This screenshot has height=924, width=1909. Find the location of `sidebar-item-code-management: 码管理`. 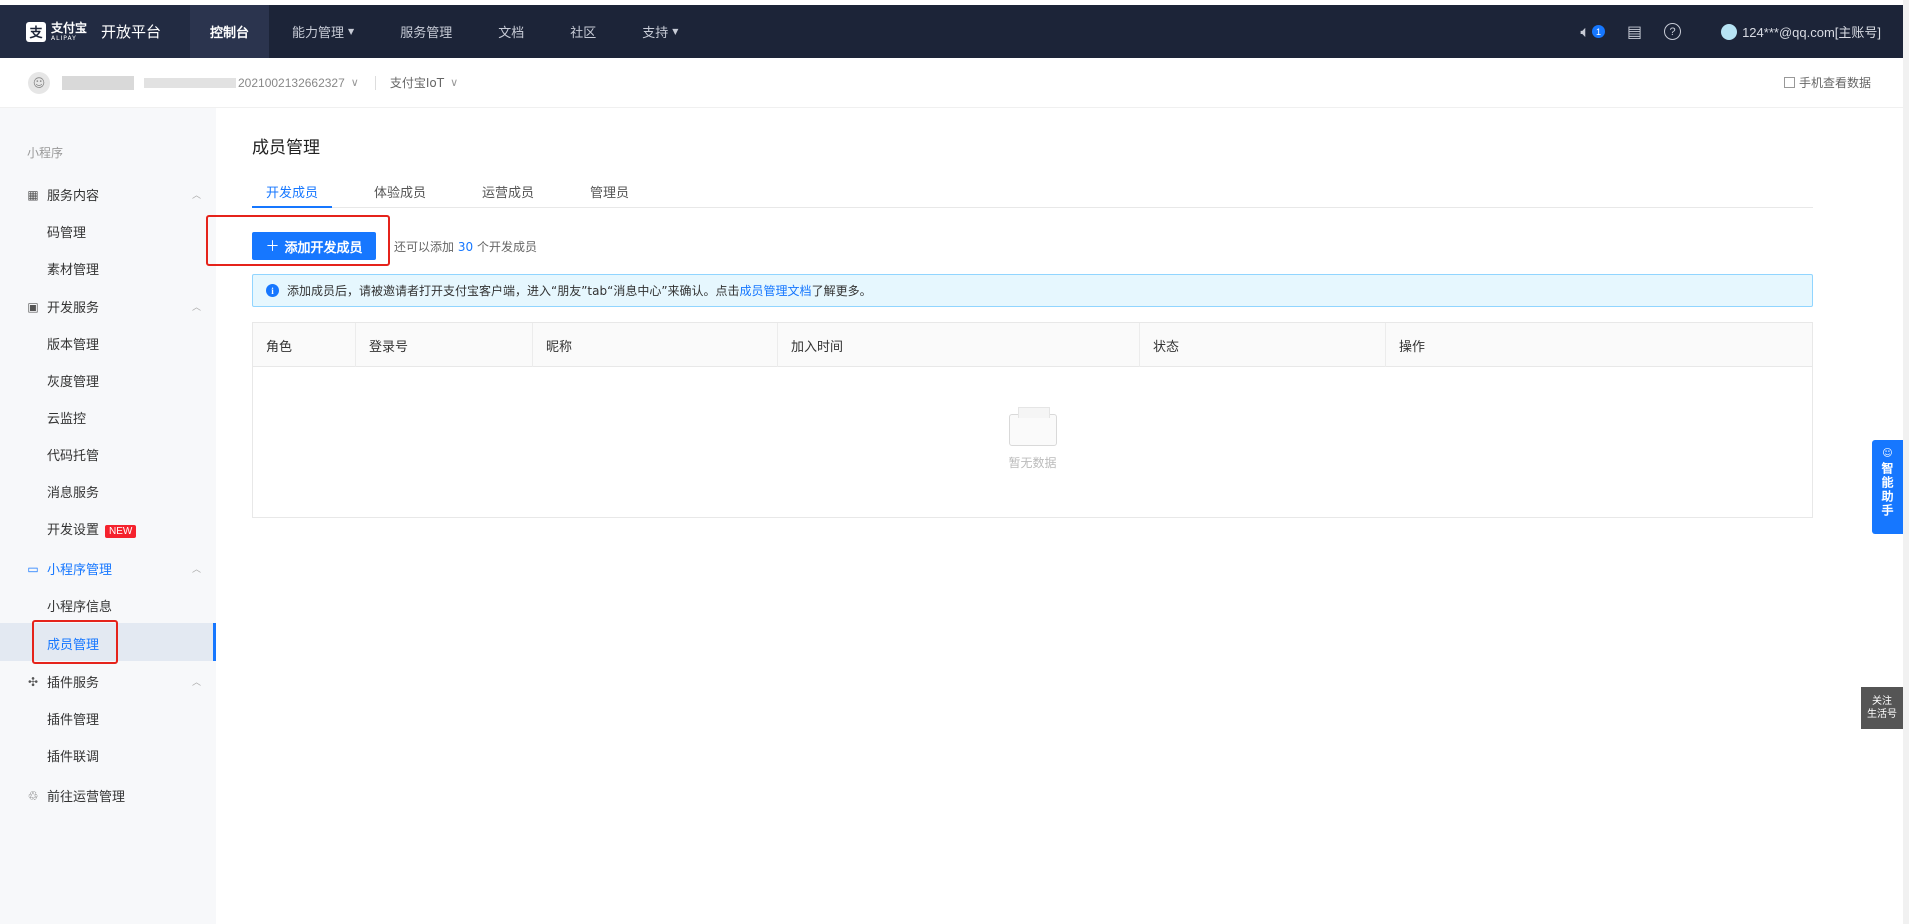

sidebar-item-code-management: 码管理 is located at coordinates (66, 231).